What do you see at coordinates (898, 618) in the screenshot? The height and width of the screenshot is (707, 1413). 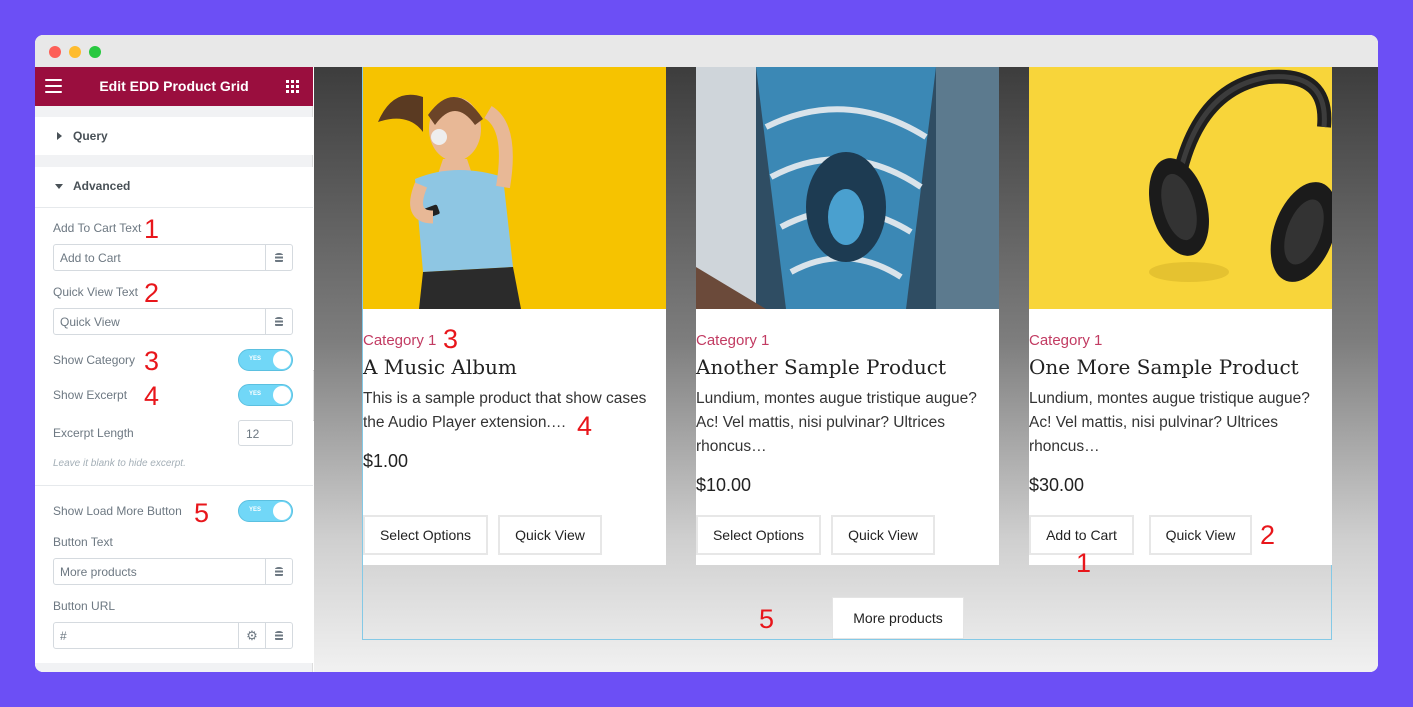 I see `load-more-button: More products` at bounding box center [898, 618].